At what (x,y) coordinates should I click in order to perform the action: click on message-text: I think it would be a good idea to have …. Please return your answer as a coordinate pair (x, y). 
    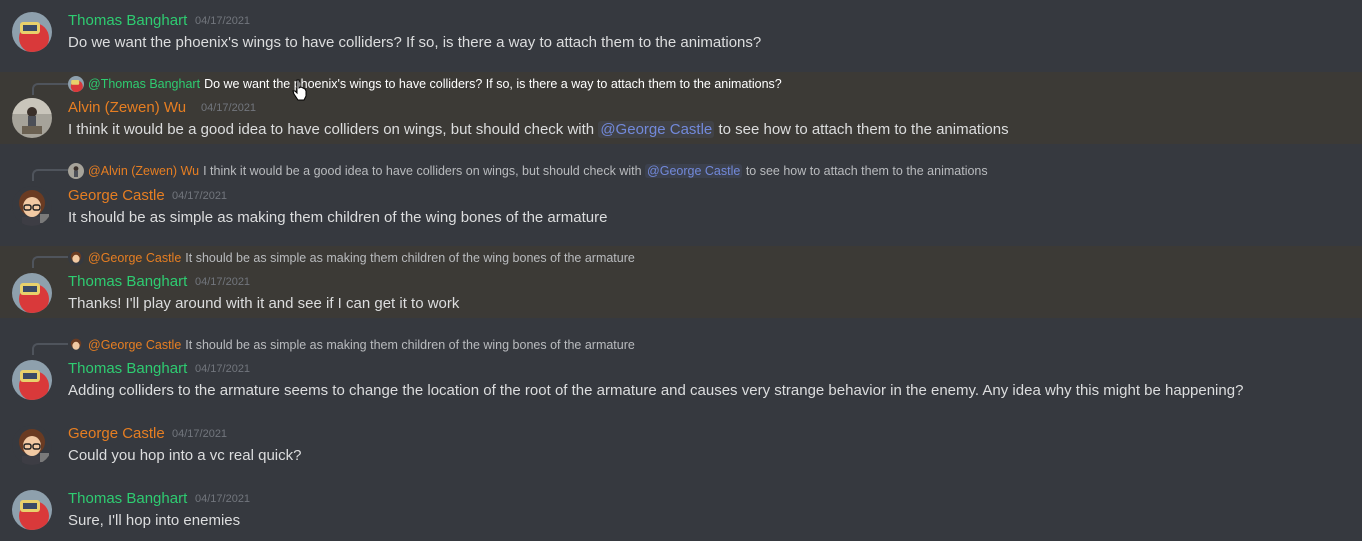
    Looking at the image, I should click on (538, 129).